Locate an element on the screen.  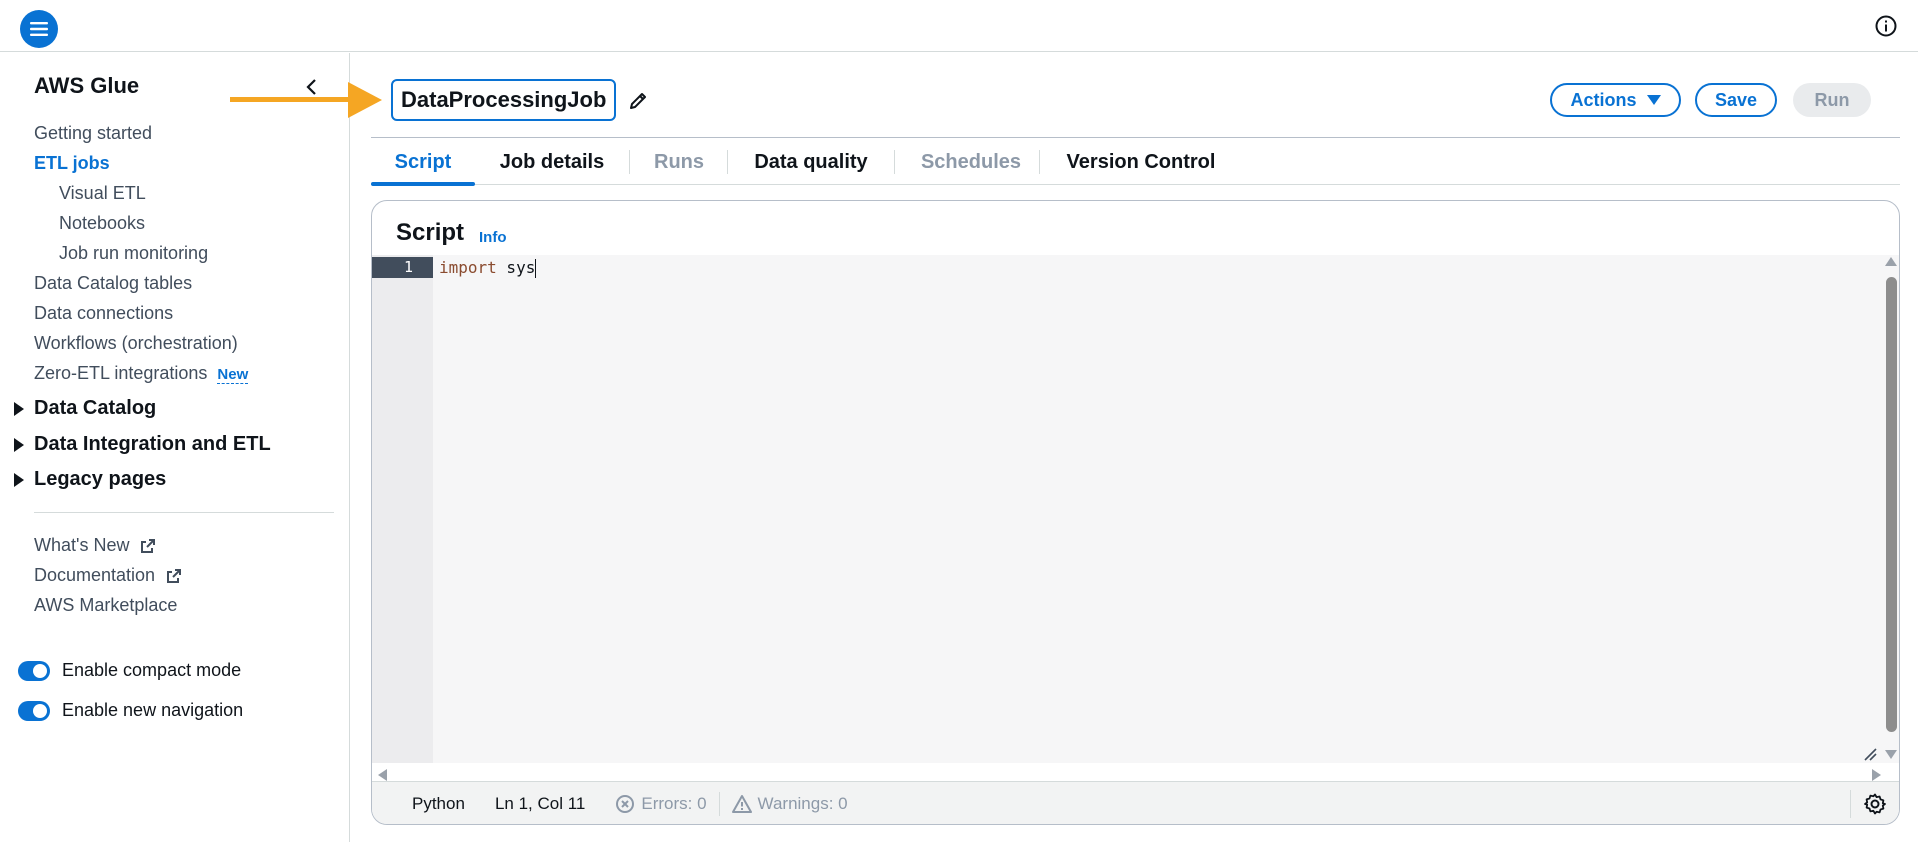
sidebar-item-visual-etl: Visual ETL is located at coordinates (102, 193).